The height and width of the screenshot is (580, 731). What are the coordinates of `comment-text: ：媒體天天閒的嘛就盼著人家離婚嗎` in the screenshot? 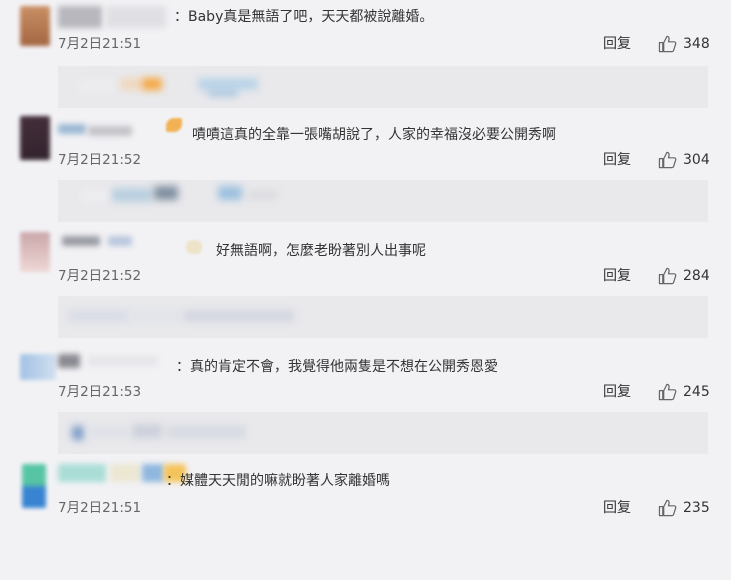 It's located at (278, 481).